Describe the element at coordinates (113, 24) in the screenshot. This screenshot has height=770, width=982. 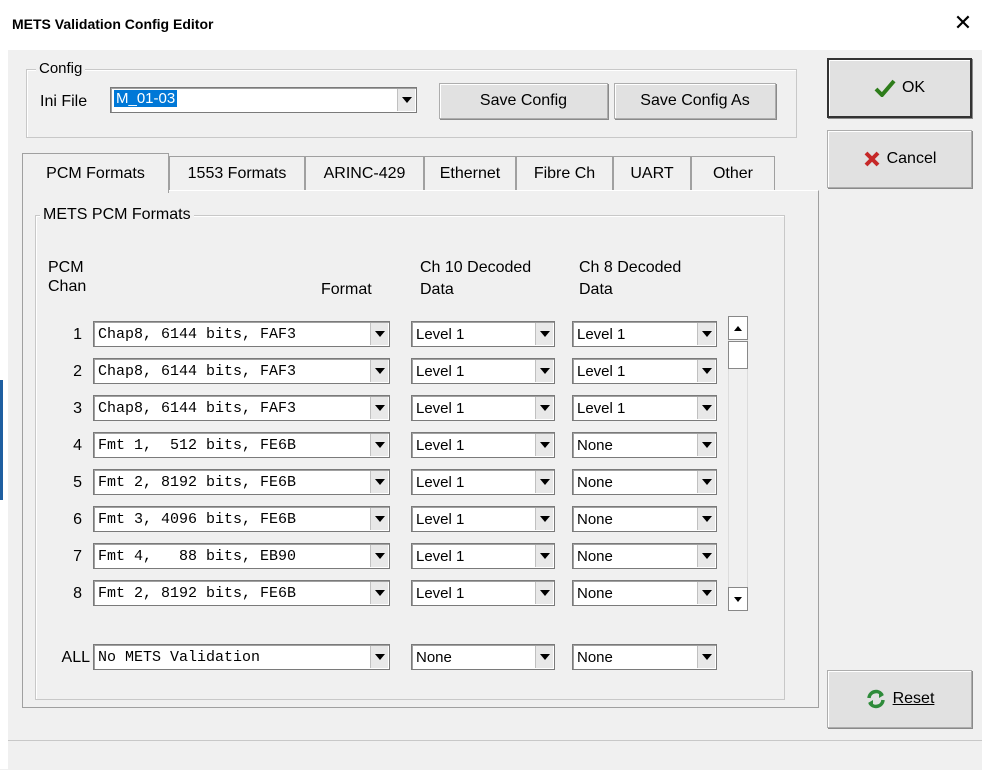
I see `window-title: METS Validation Config Editor` at that location.